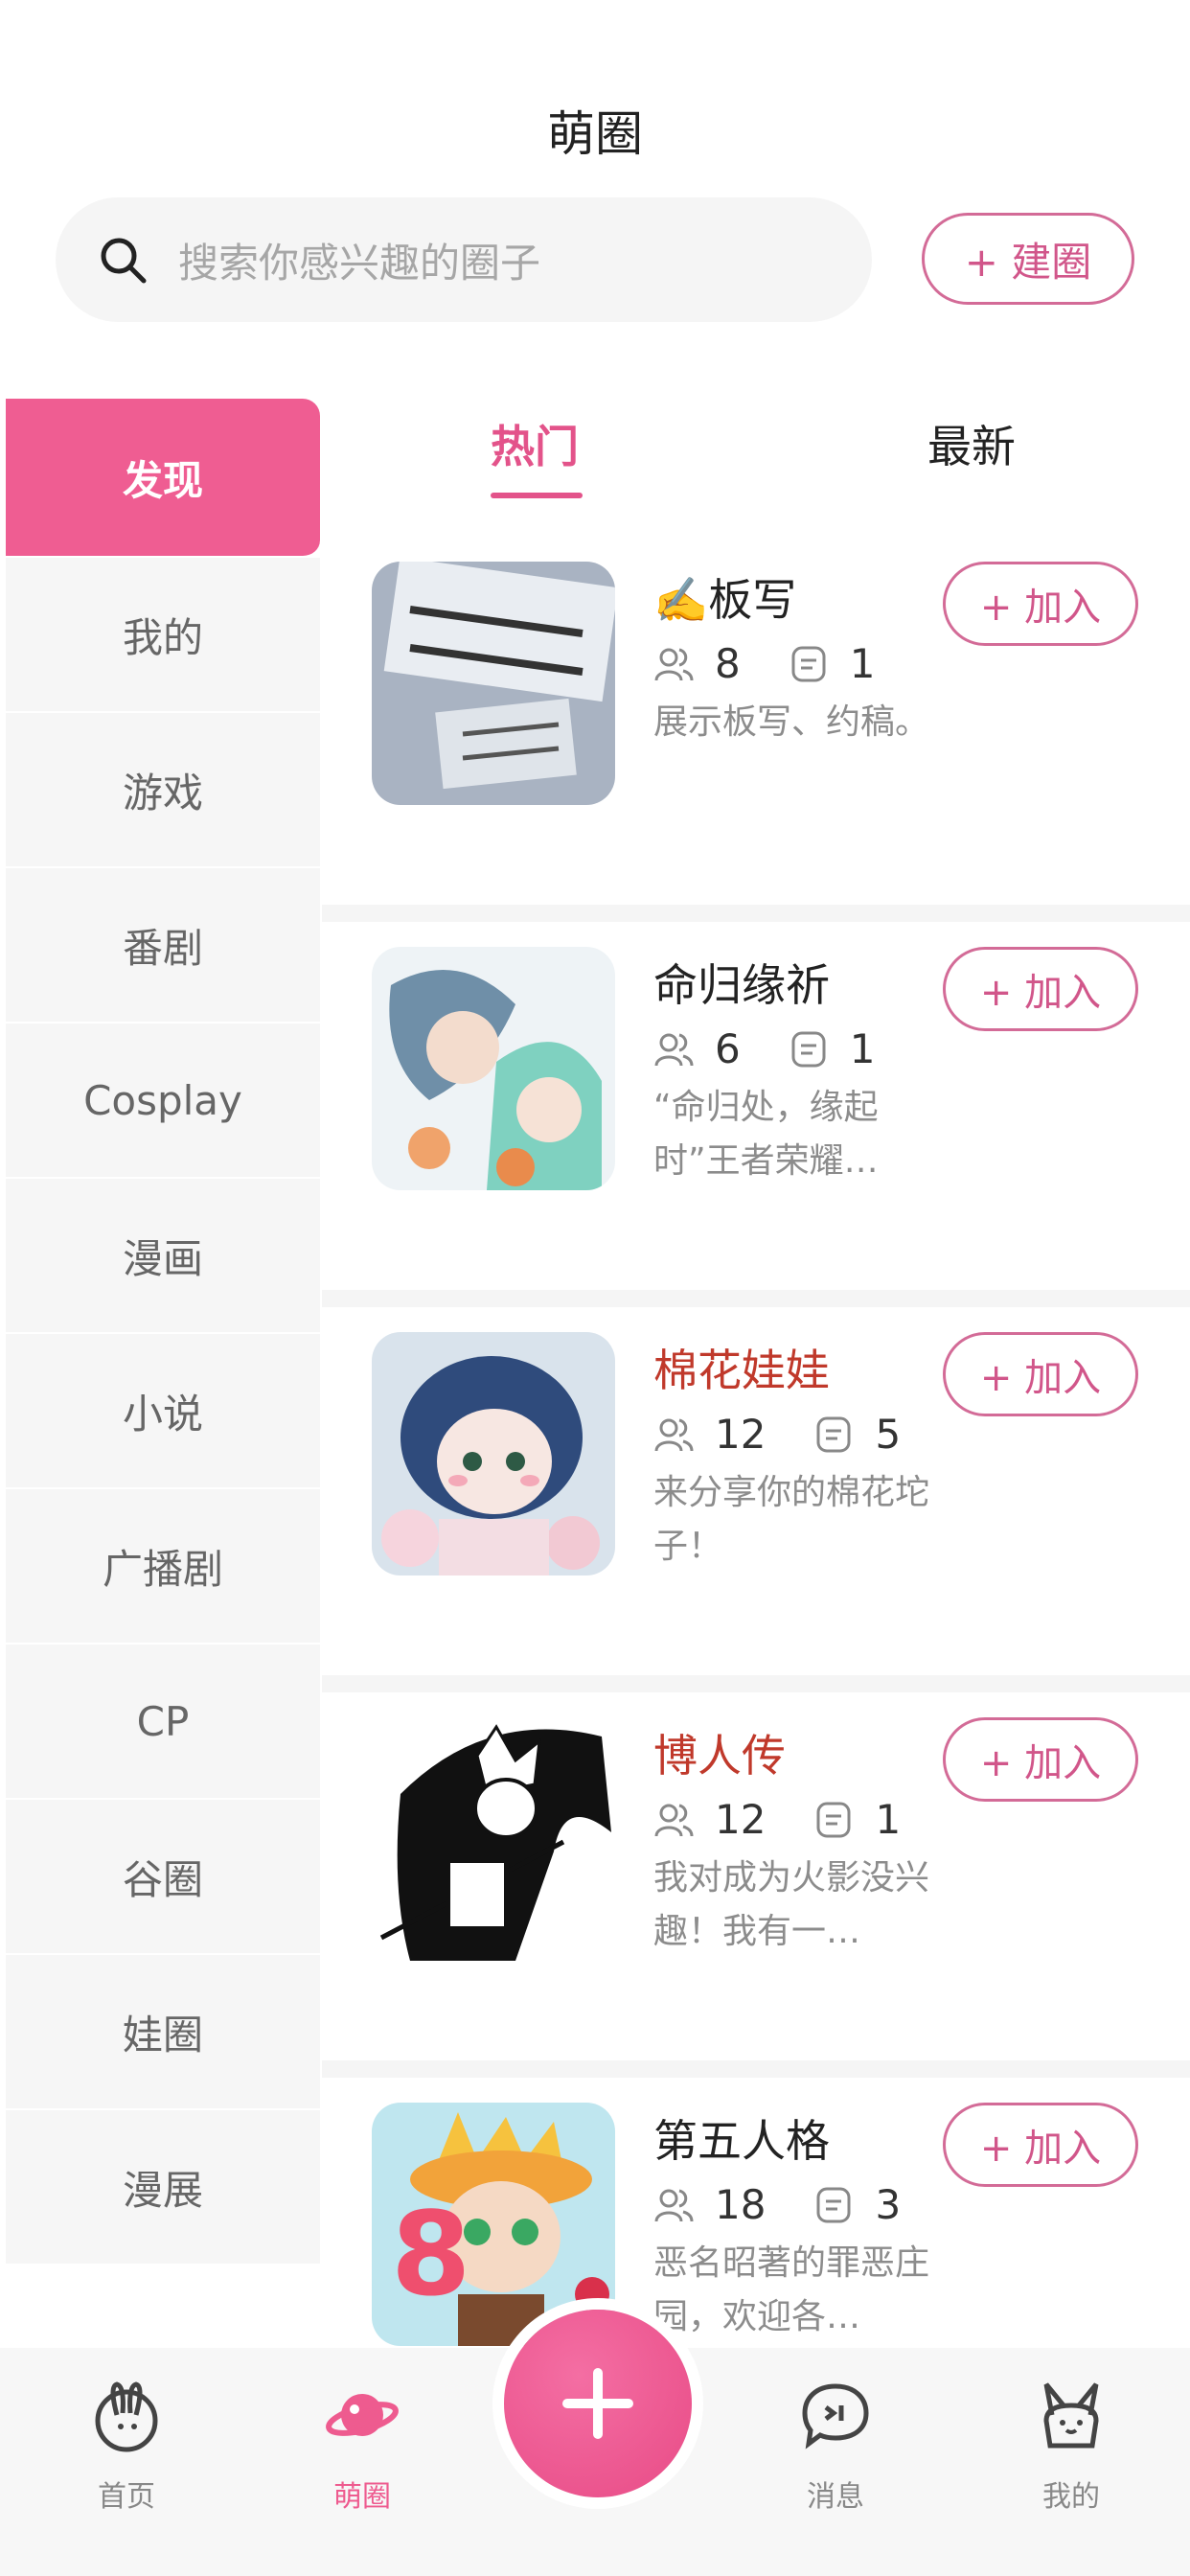  What do you see at coordinates (1028, 259) in the screenshot?
I see `create-circle-button: + 建圈` at bounding box center [1028, 259].